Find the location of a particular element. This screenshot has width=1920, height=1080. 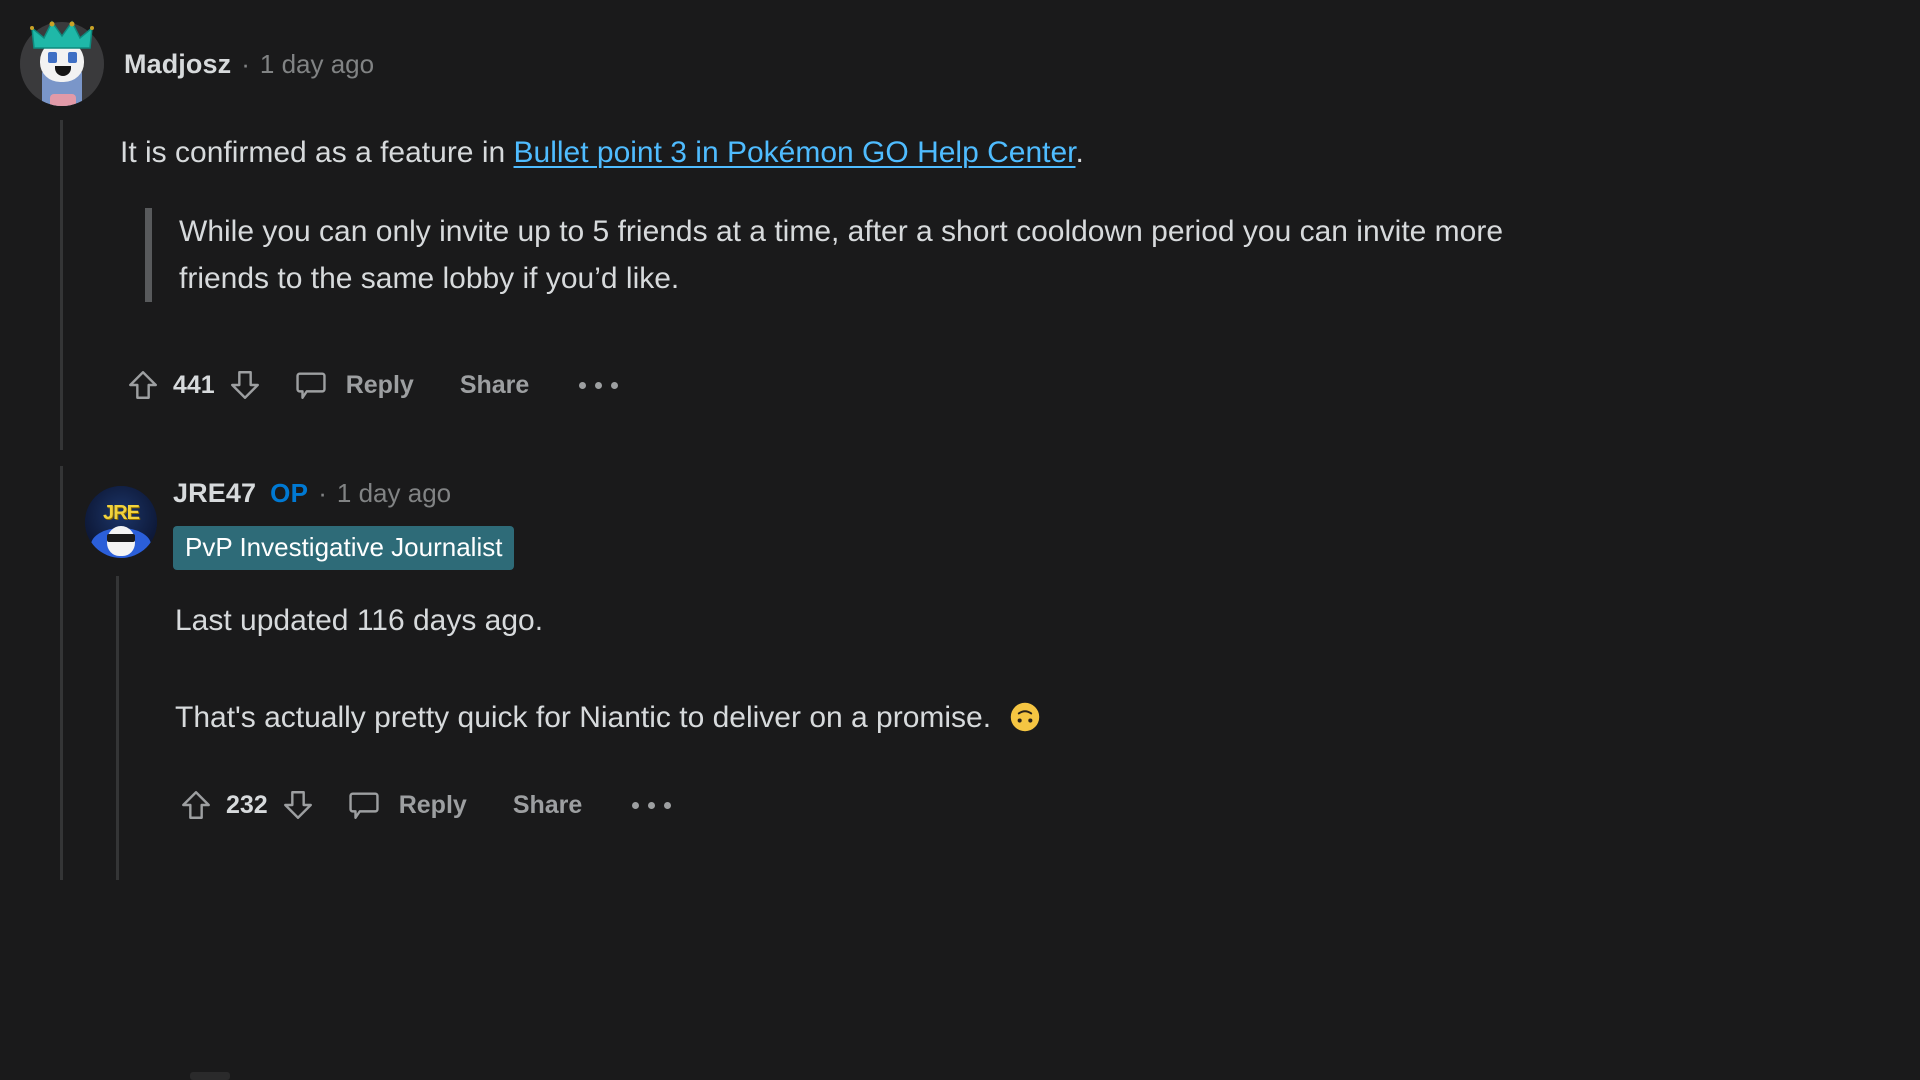

vote-count: 232 is located at coordinates (247, 804).